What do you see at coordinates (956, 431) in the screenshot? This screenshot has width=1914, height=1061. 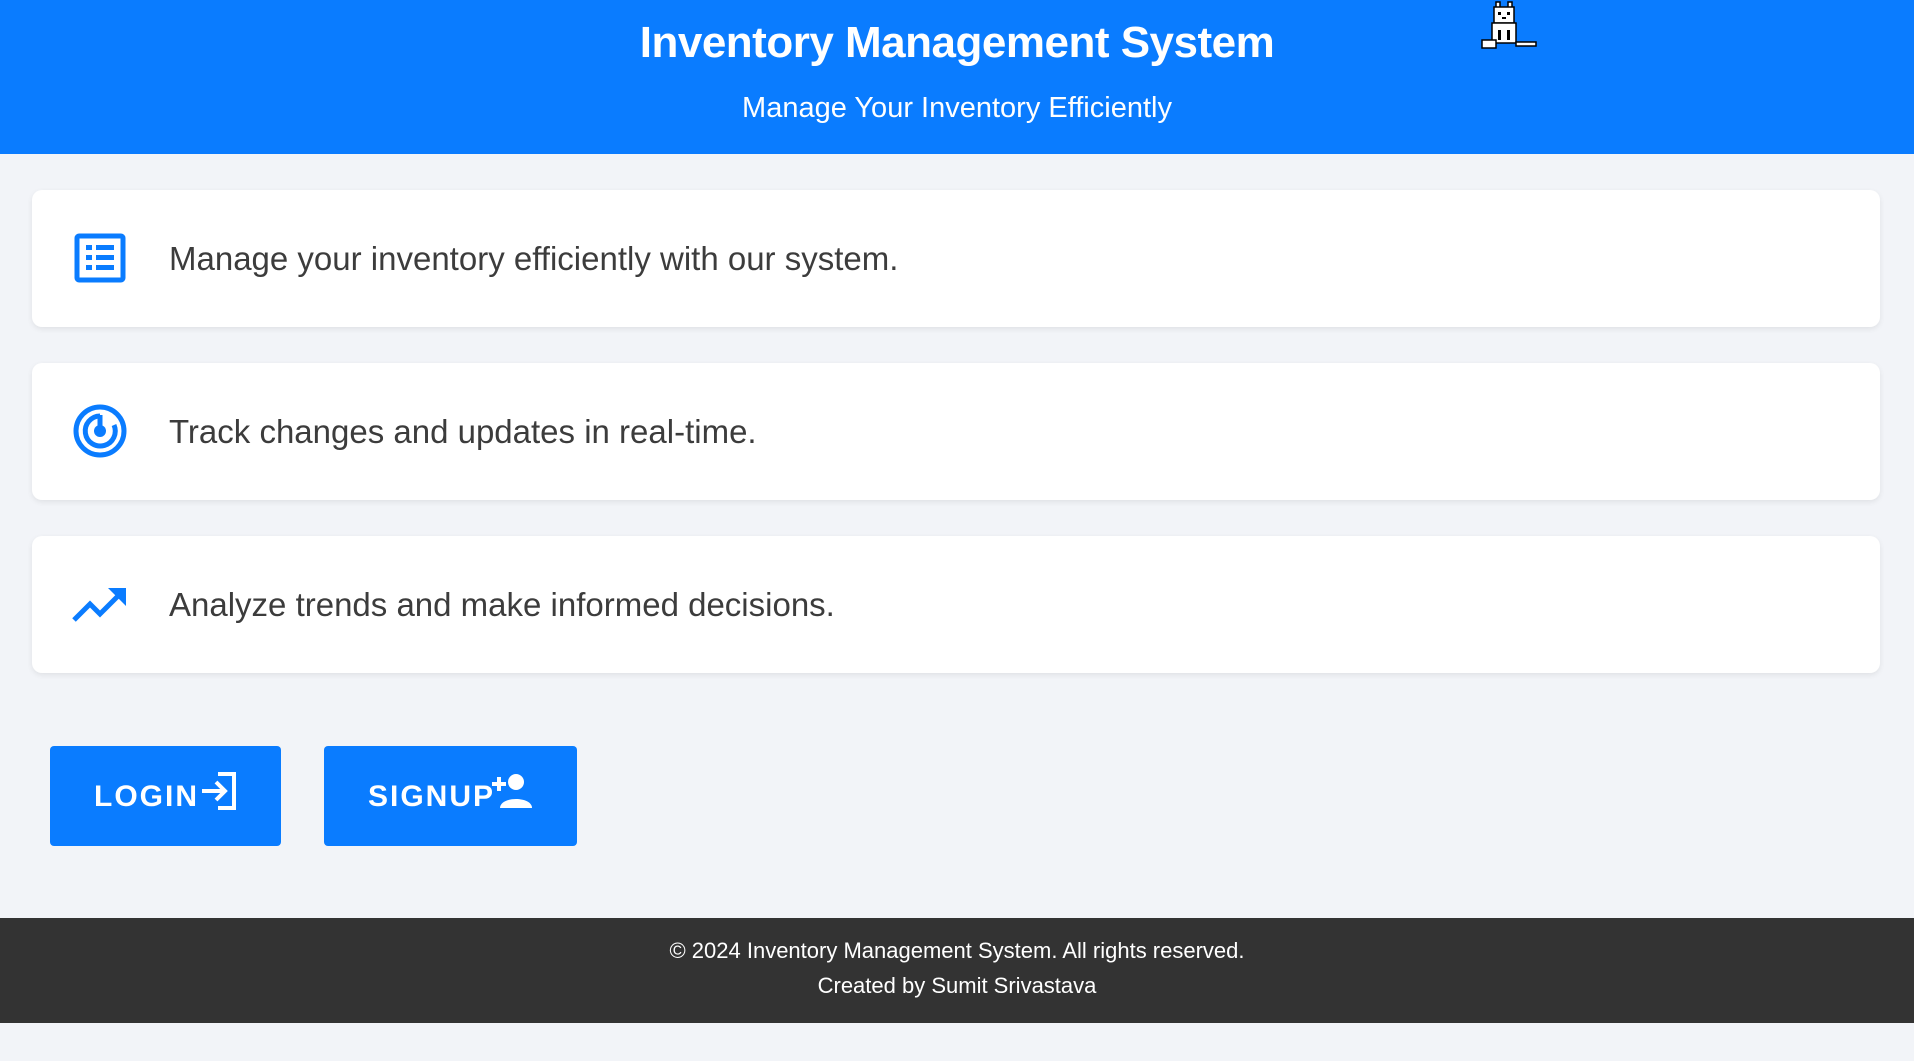 I see `feature-card-track: Track changes and updates in real-time.` at bounding box center [956, 431].